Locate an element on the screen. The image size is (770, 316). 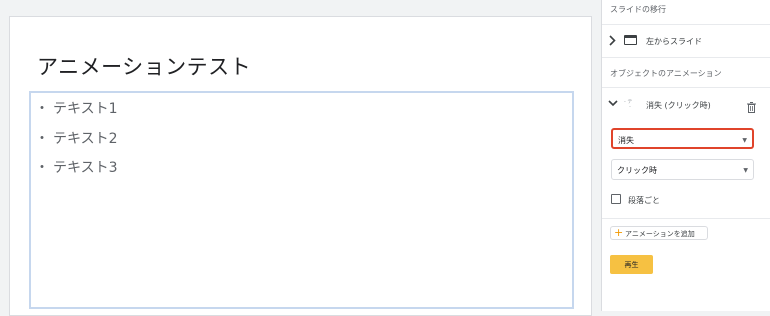
effect-select-value: 消失 is located at coordinates (626, 140).